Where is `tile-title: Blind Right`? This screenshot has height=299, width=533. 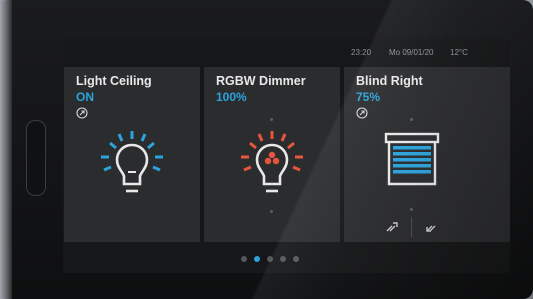
tile-title: Blind Right is located at coordinates (389, 81).